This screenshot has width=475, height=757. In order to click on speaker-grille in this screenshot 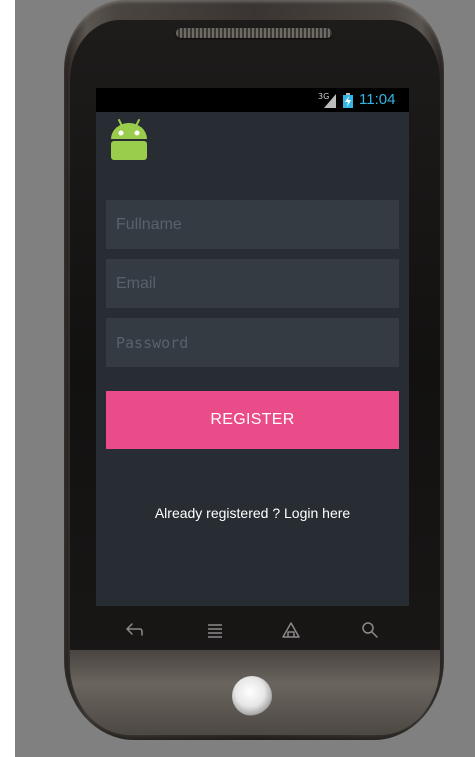, I will do `click(254, 33)`.